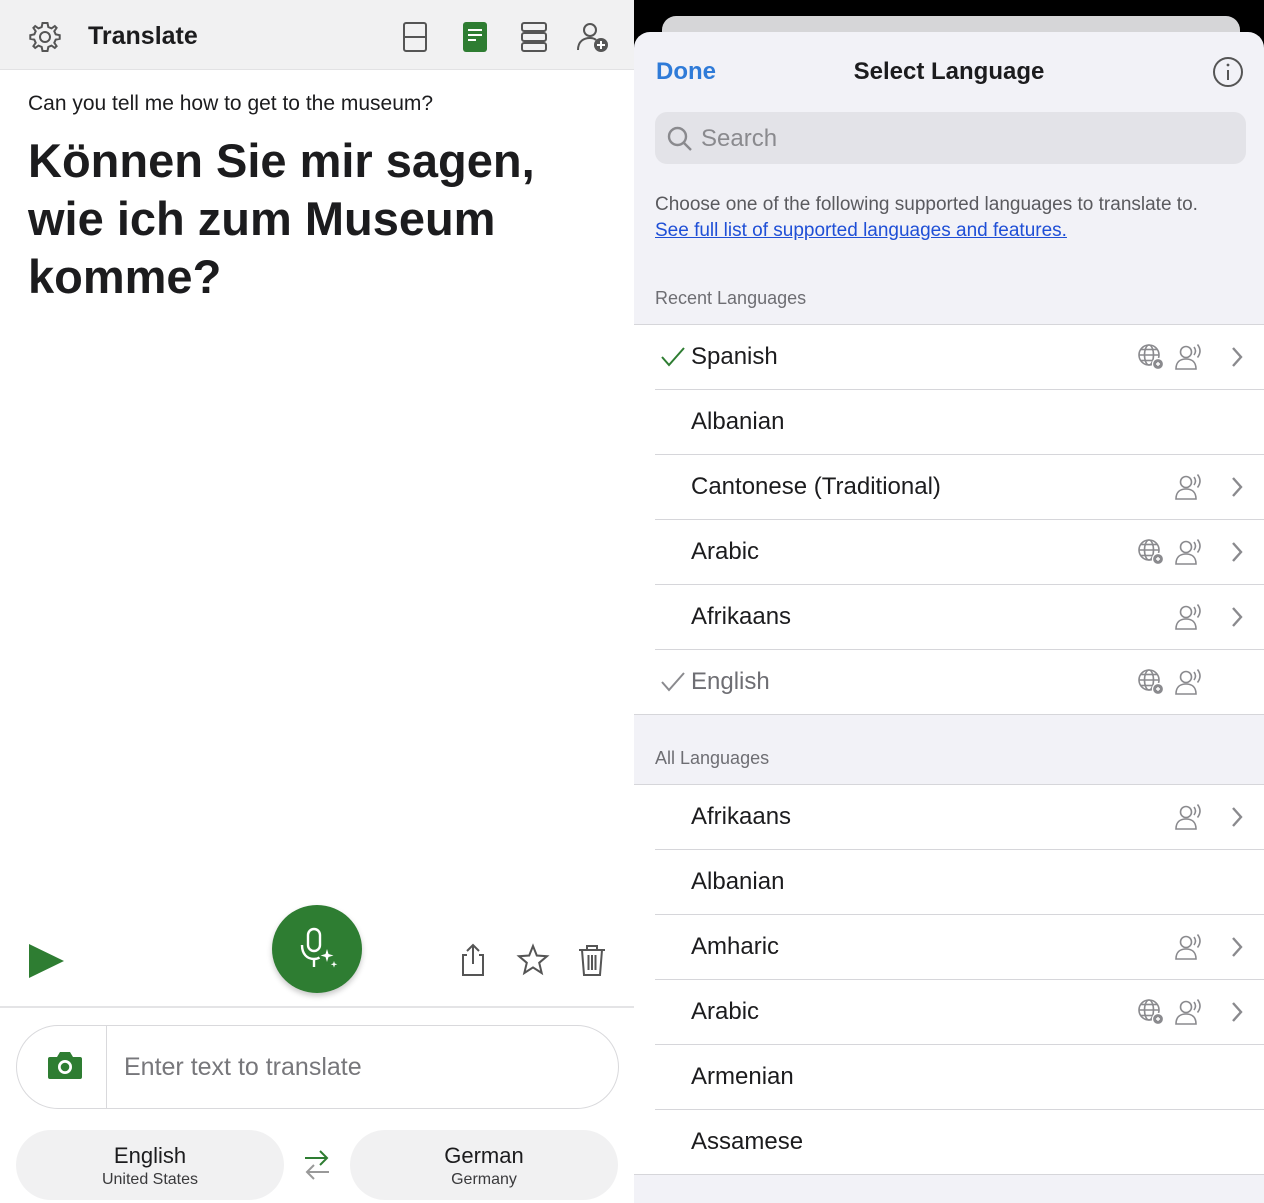 Image resolution: width=1264 pixels, height=1203 pixels. I want to click on app-title: Translate, so click(143, 36).